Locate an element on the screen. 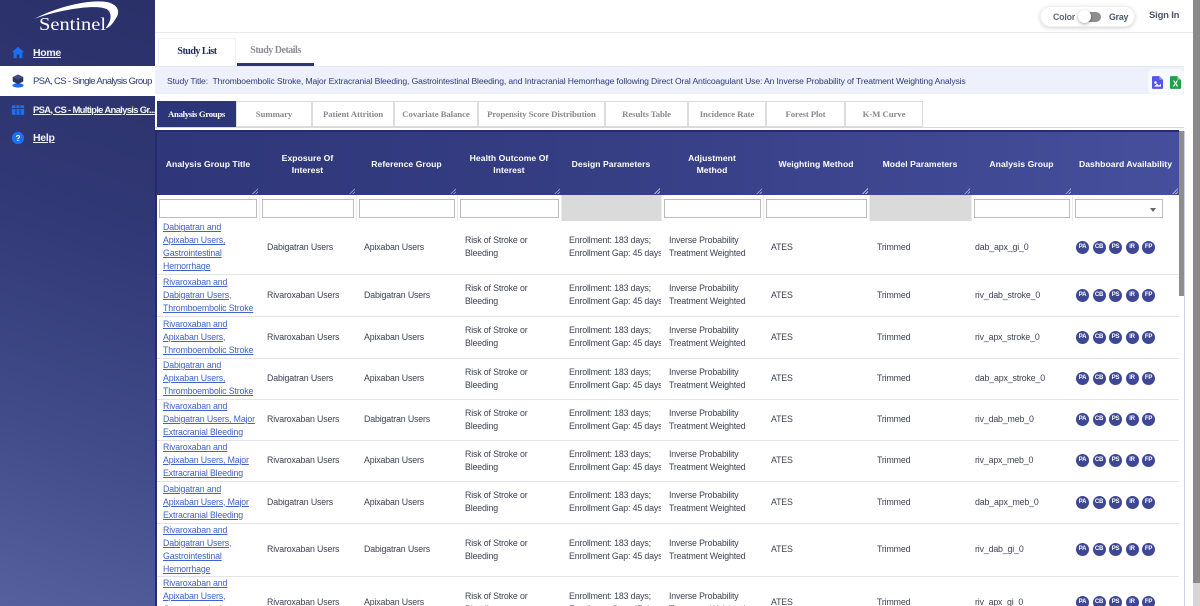 The height and width of the screenshot is (606, 1200). svg-text: Sentinel is located at coordinates (72, 24).